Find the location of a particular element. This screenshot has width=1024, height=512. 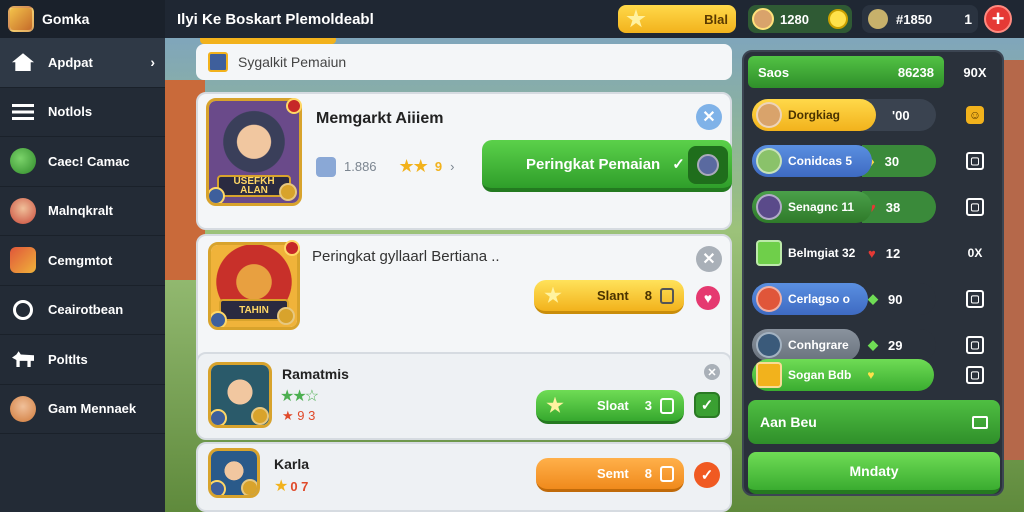

sidebar-item-label: Notlols is located at coordinates (70, 112).